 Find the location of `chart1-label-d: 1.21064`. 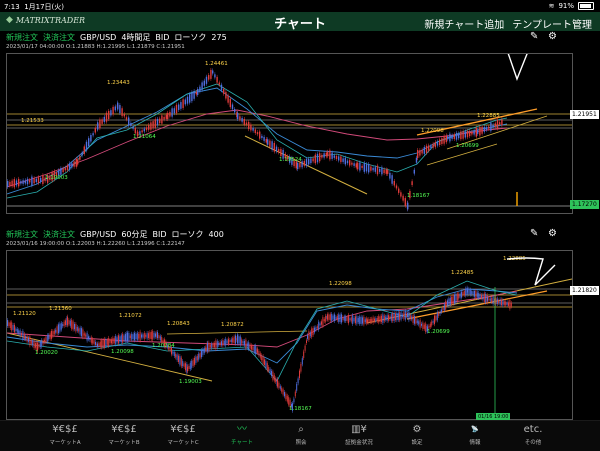

chart1-label-d: 1.21064 is located at coordinates (144, 137).